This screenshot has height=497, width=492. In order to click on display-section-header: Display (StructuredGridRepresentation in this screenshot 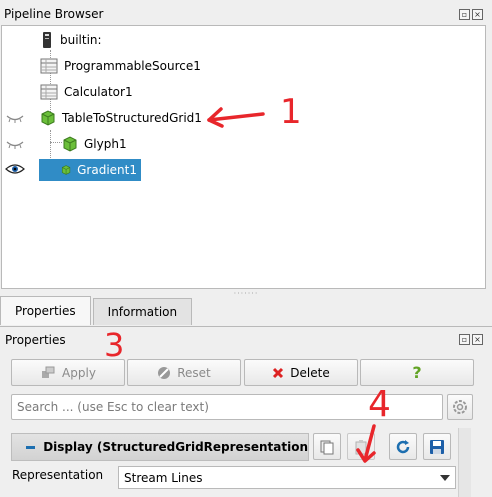, I will do `click(160, 447)`.